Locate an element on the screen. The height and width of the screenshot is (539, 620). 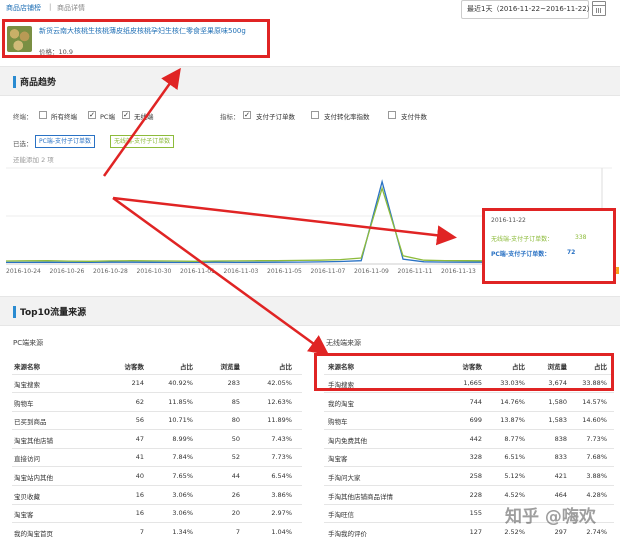
arrow-to-tooltip is located at coordinates (284, 221).